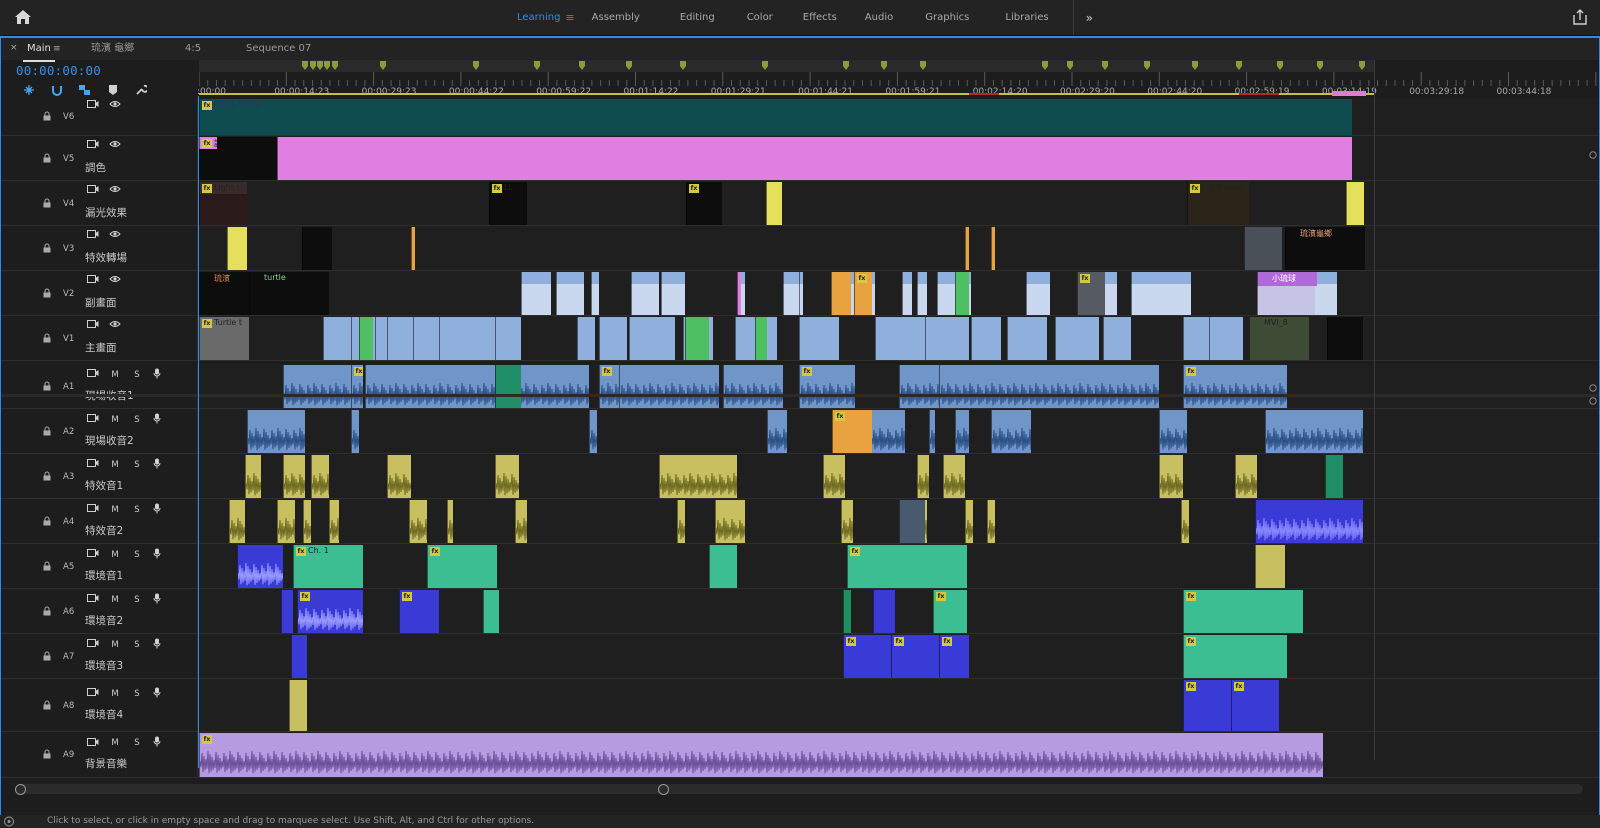  What do you see at coordinates (99, 656) in the screenshot?
I see `track-header-a7: A7 MS 環境音3` at bounding box center [99, 656].